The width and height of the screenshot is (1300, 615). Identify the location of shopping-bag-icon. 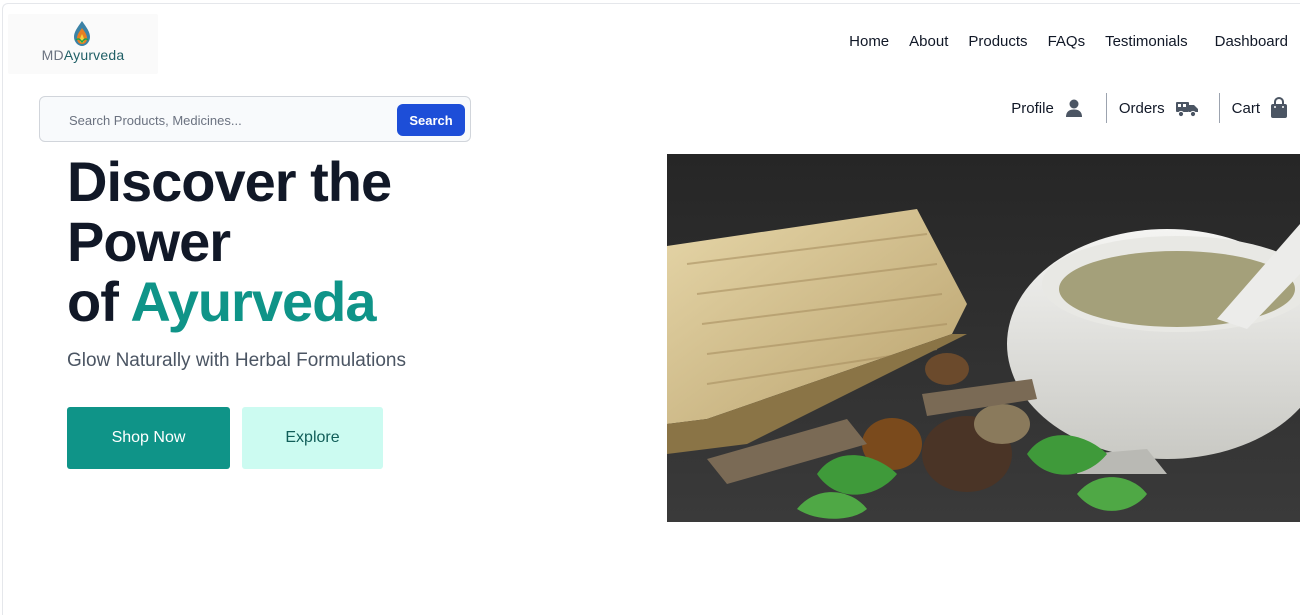
(1279, 108).